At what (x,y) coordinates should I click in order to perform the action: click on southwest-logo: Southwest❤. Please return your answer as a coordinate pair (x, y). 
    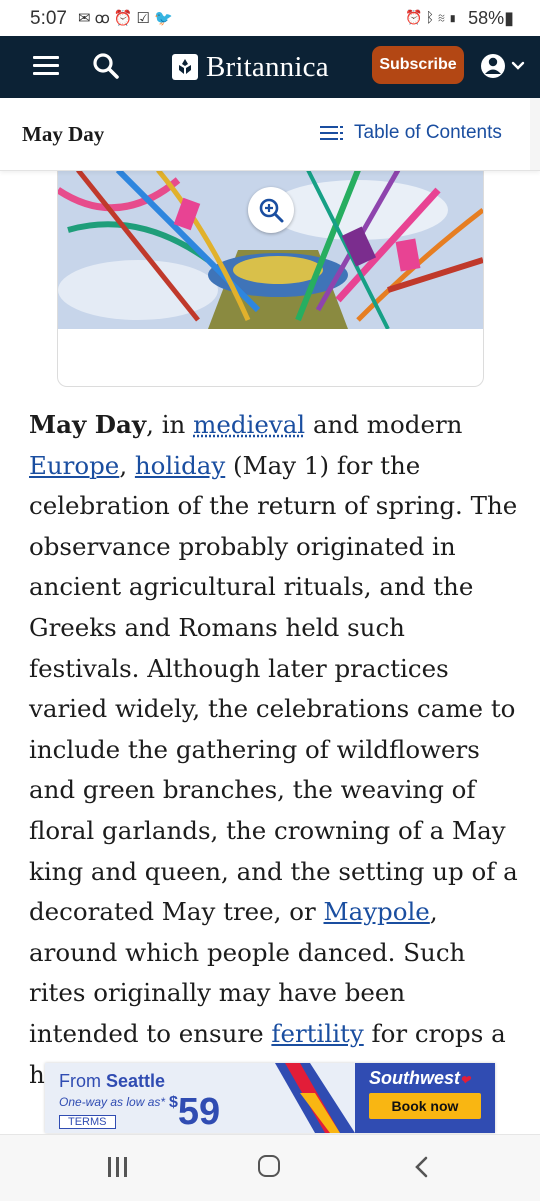
    Looking at the image, I should click on (419, 1078).